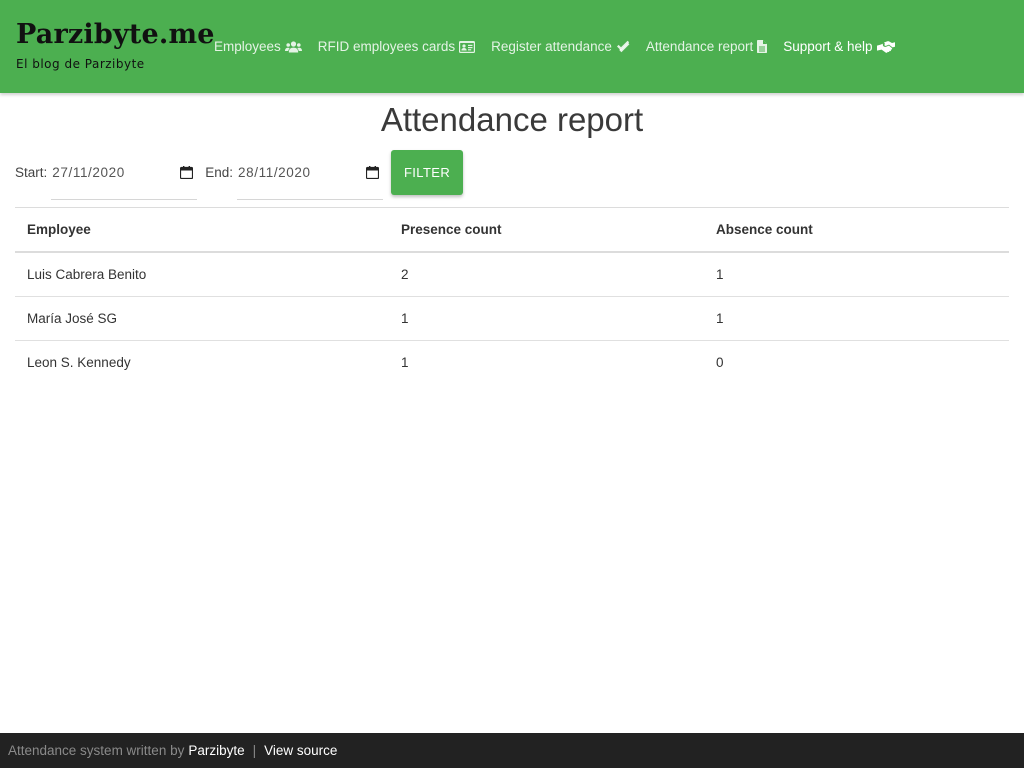 The image size is (1024, 768). I want to click on footer-text: Attendance system written by, so click(96, 750).